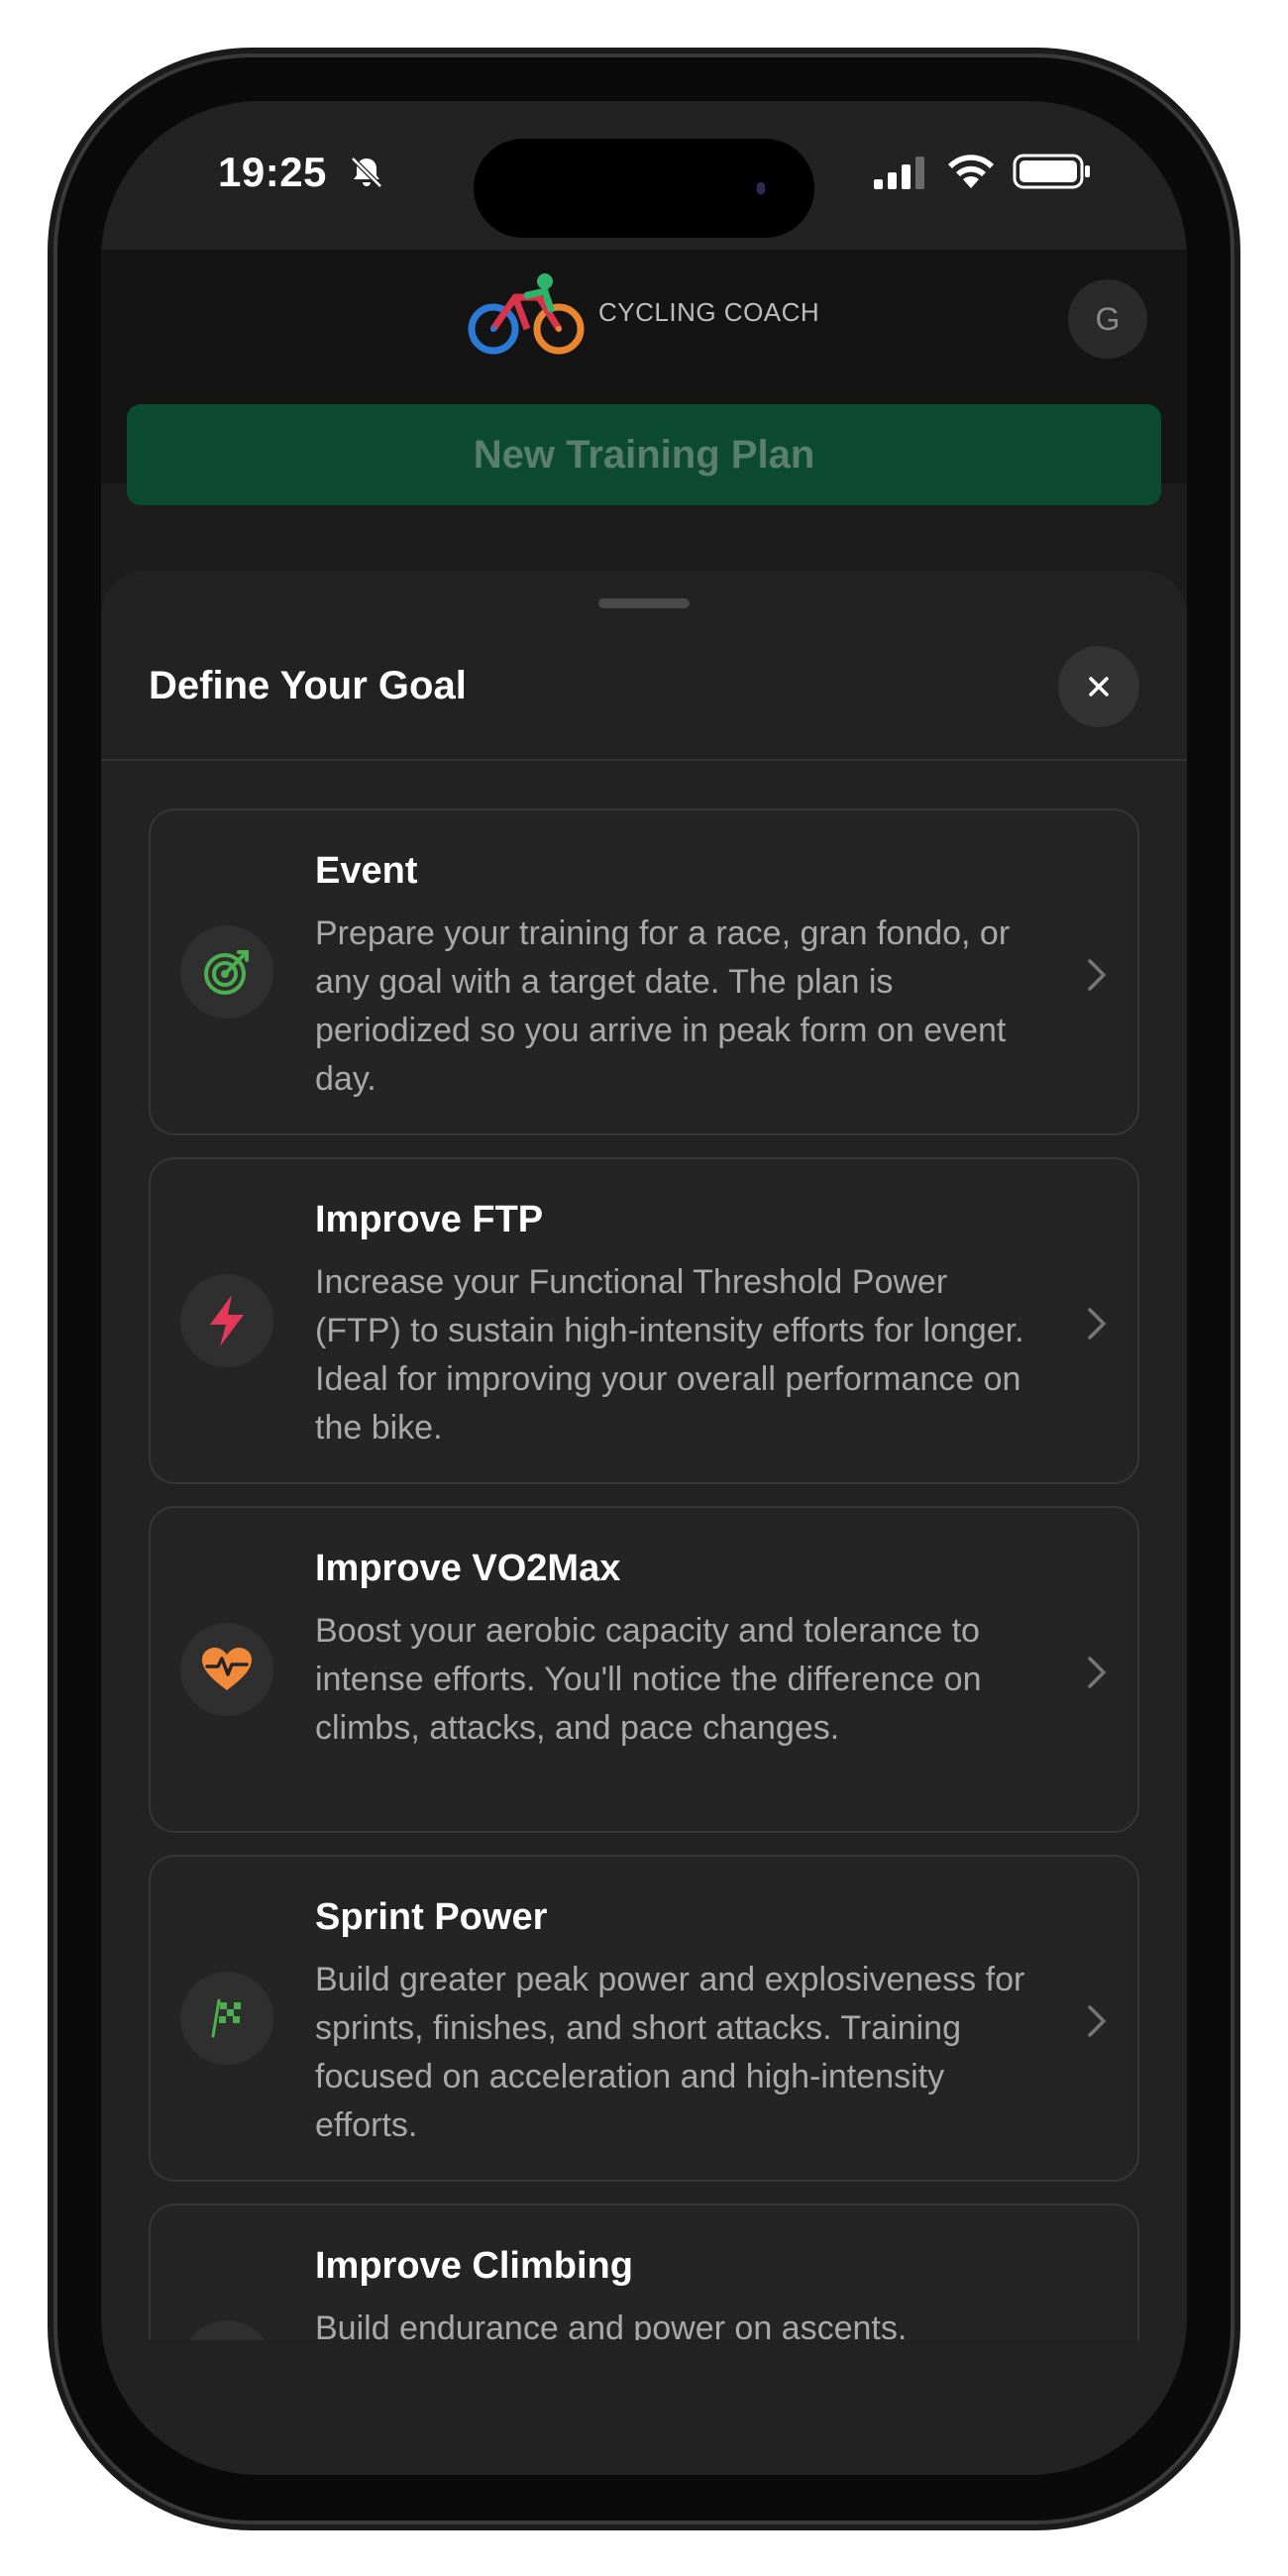 This screenshot has height=2576, width=1288. I want to click on sheet-grabber, so click(644, 603).